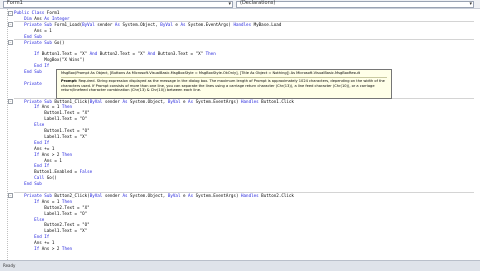 The height and width of the screenshot is (271, 480). I want to click on code-line: MsgBox("X Wins"), so click(49, 59).